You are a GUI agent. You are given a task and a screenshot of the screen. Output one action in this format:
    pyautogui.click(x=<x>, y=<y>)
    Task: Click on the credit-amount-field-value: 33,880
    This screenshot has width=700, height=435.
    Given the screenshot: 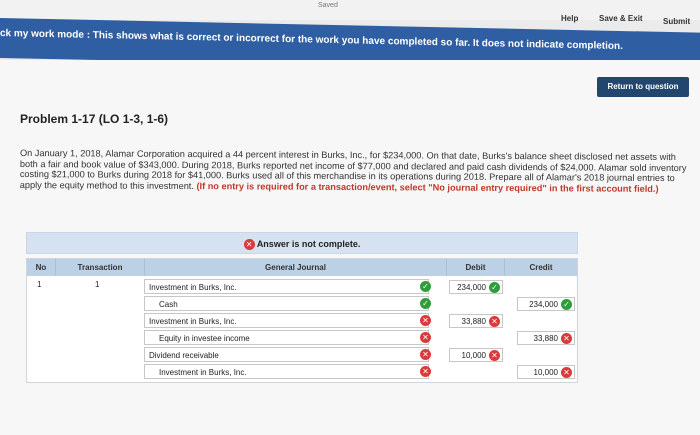 What is the action you would take?
    pyautogui.click(x=545, y=338)
    